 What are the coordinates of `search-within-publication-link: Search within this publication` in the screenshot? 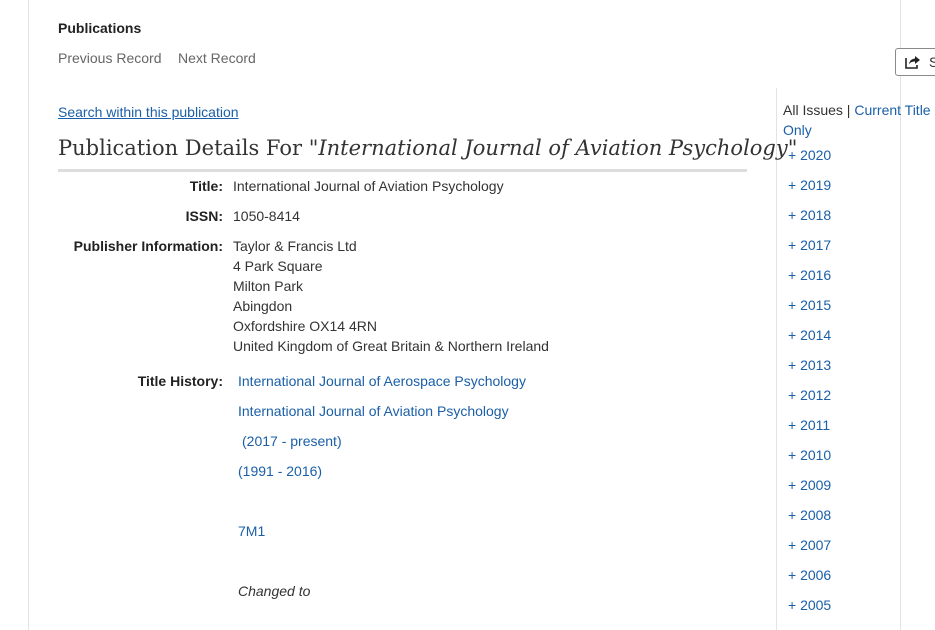 It's located at (148, 112).